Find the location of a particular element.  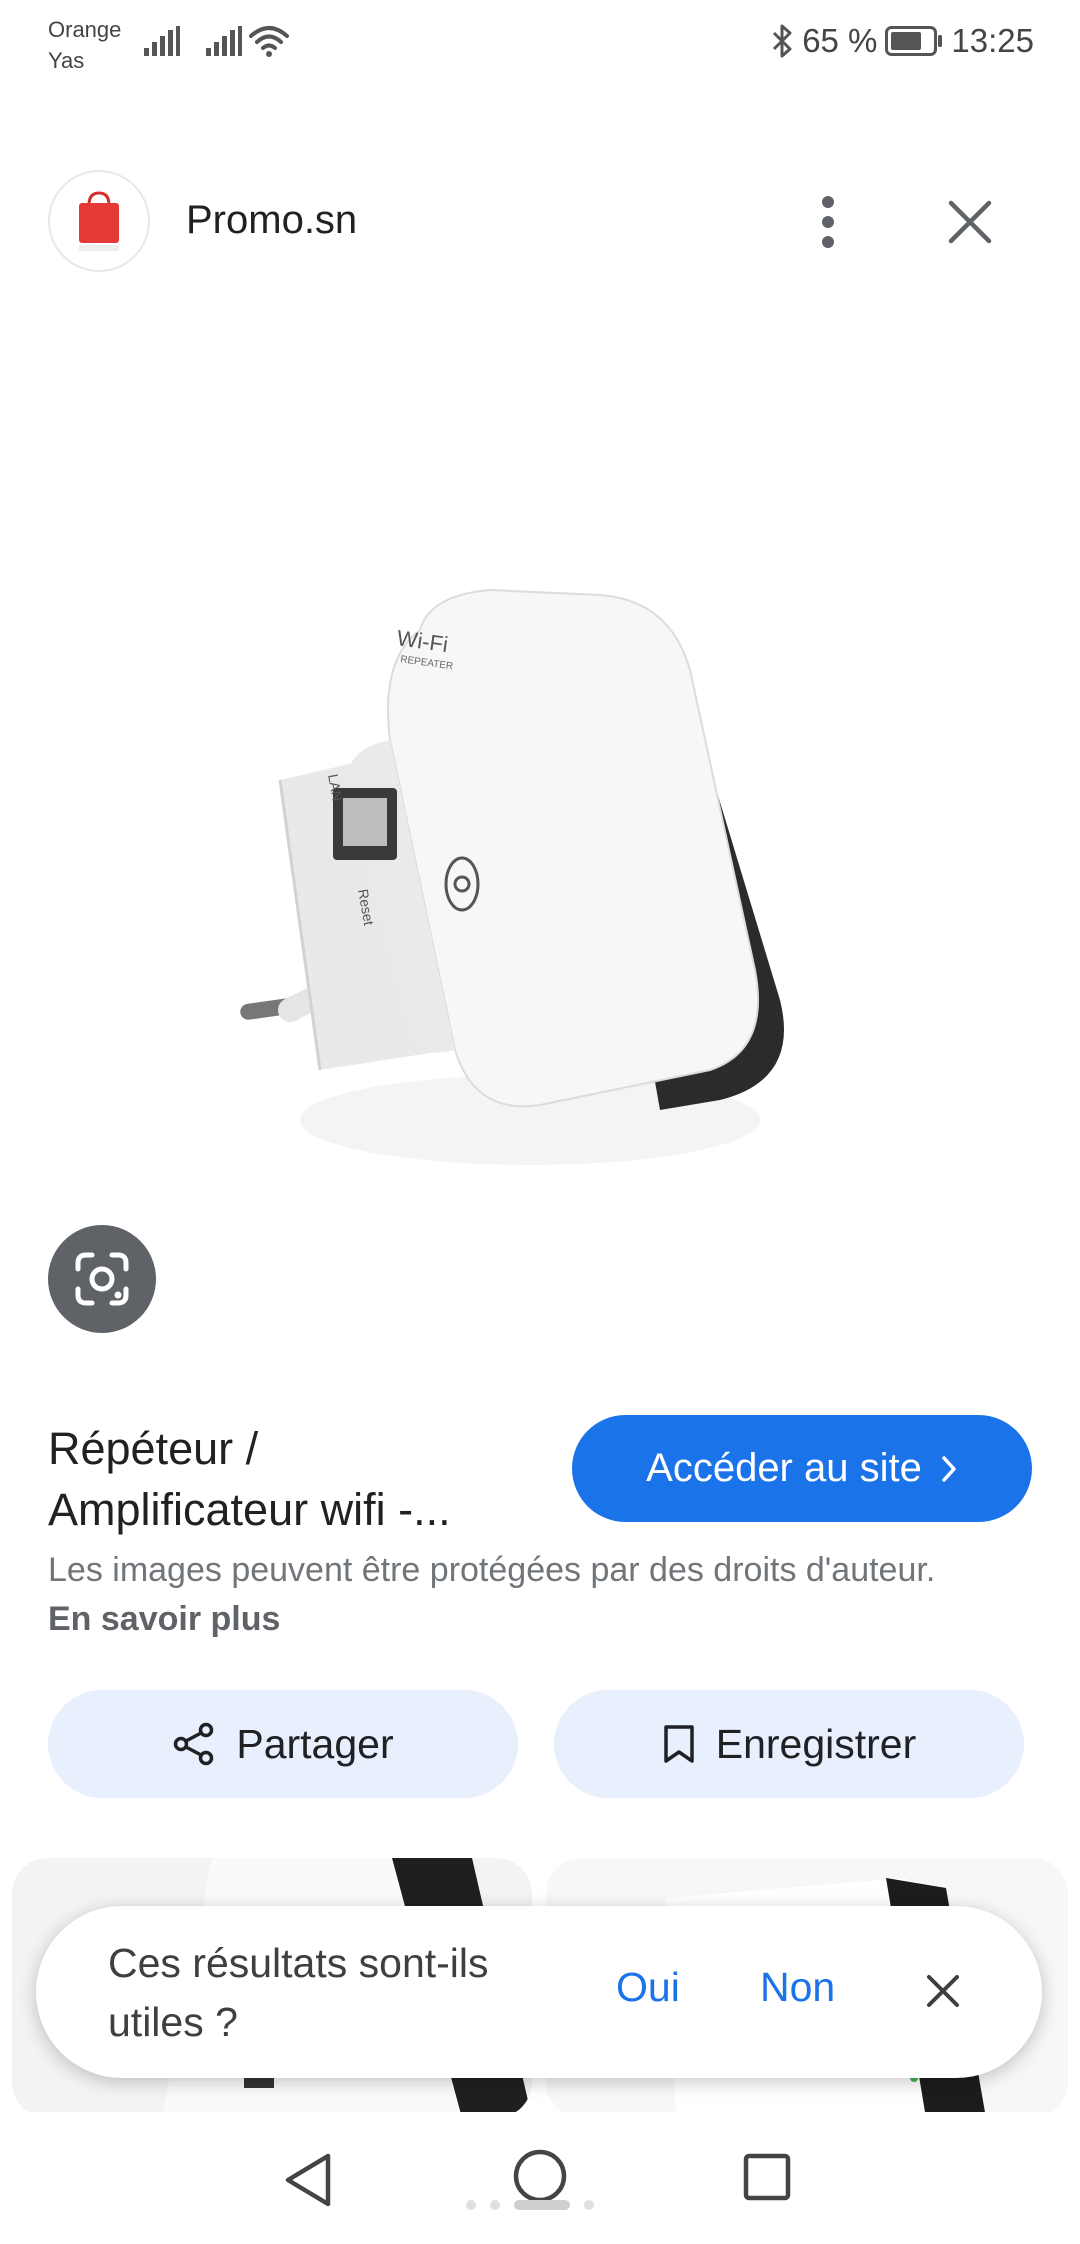

google-lens-icon is located at coordinates (102, 1279).